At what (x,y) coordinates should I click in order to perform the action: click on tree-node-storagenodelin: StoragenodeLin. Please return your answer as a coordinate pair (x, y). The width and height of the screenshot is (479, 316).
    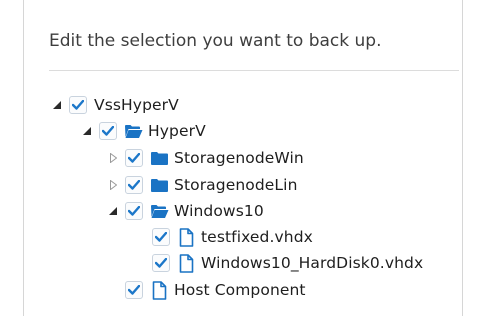
    Looking at the image, I should click on (203, 185).